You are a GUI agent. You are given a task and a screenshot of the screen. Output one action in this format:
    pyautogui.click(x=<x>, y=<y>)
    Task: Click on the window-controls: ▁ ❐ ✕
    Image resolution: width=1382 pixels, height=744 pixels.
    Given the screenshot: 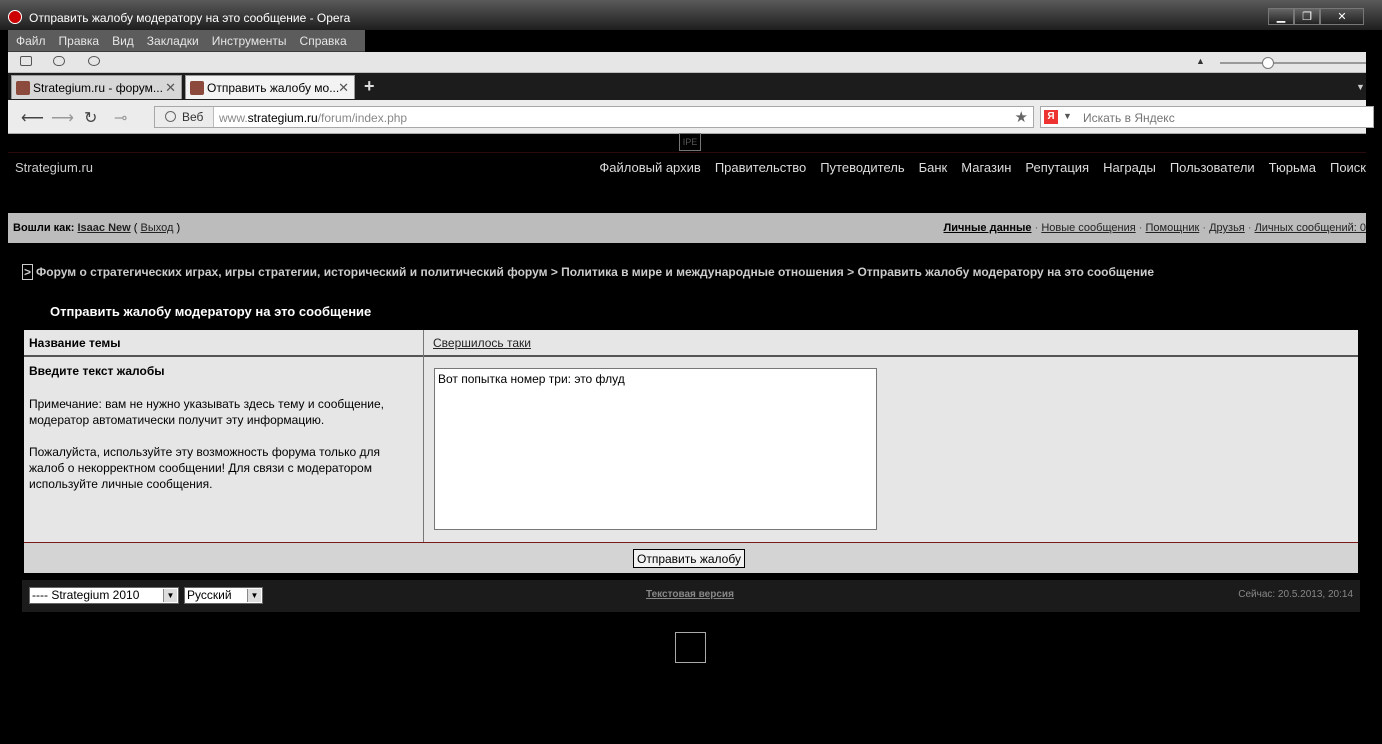 What is the action you would take?
    pyautogui.click(x=1316, y=17)
    